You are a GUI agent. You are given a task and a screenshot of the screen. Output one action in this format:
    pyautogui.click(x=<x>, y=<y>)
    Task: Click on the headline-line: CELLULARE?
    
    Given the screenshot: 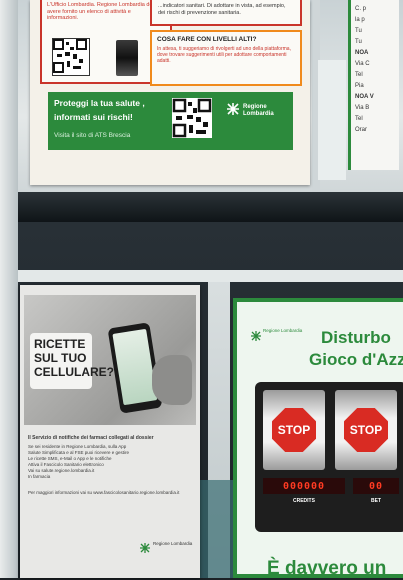 What is the action you would take?
    pyautogui.click(x=74, y=372)
    